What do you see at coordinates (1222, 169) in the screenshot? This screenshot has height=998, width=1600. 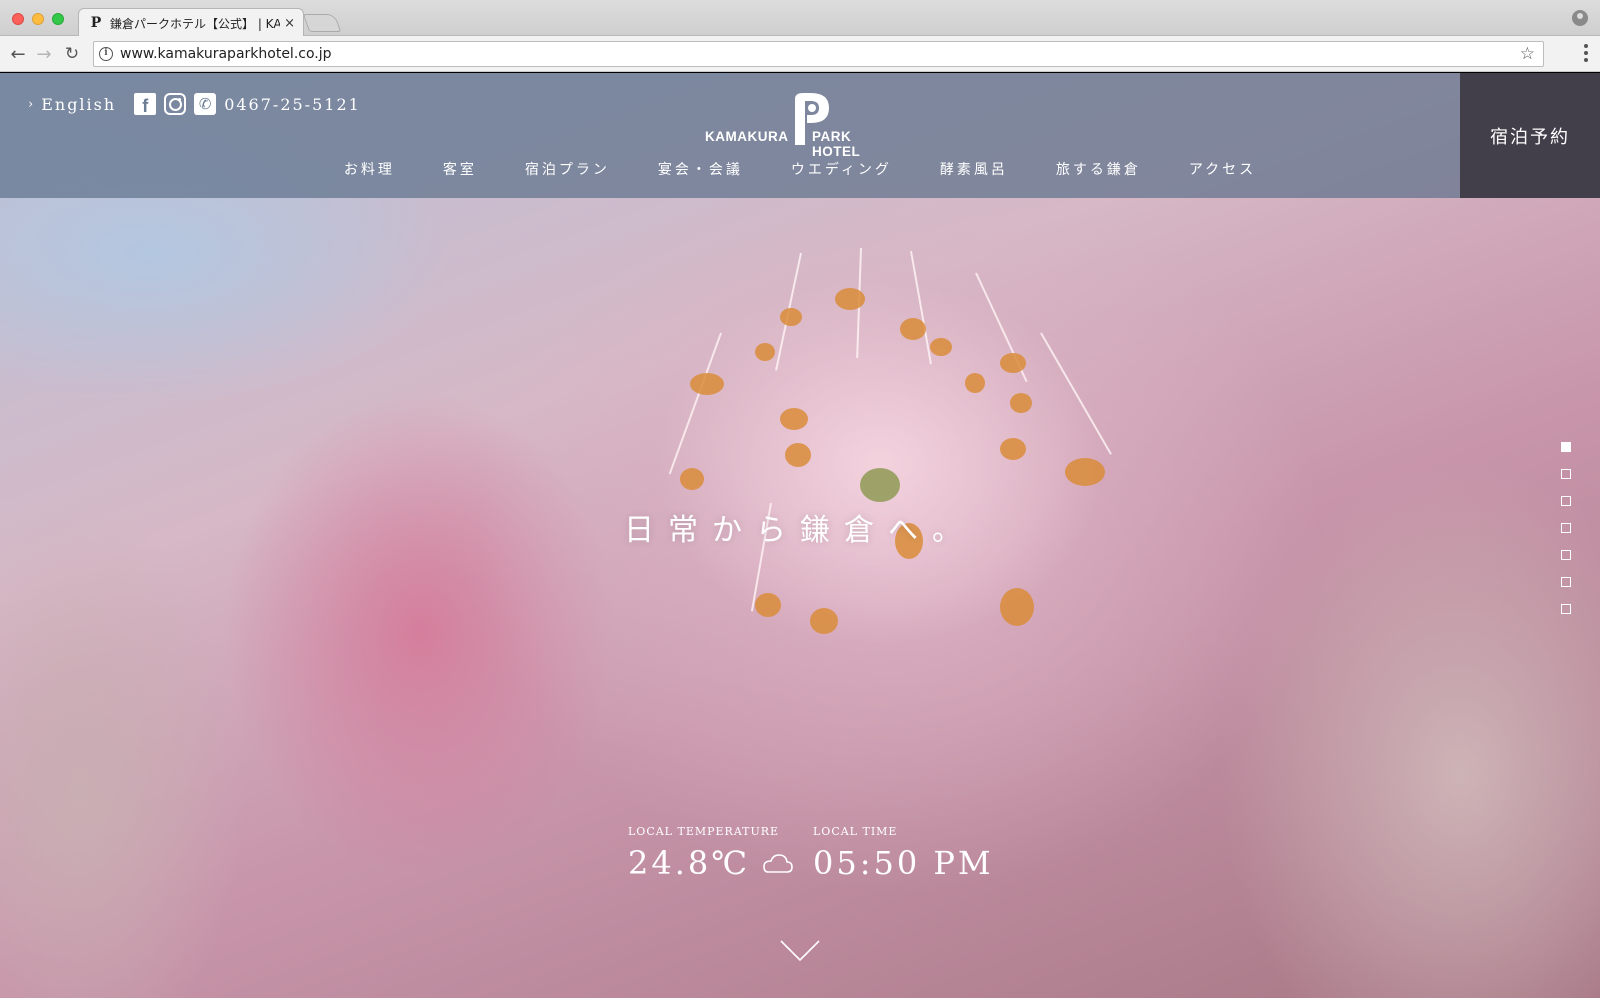 I see `nav-access: アクセス` at bounding box center [1222, 169].